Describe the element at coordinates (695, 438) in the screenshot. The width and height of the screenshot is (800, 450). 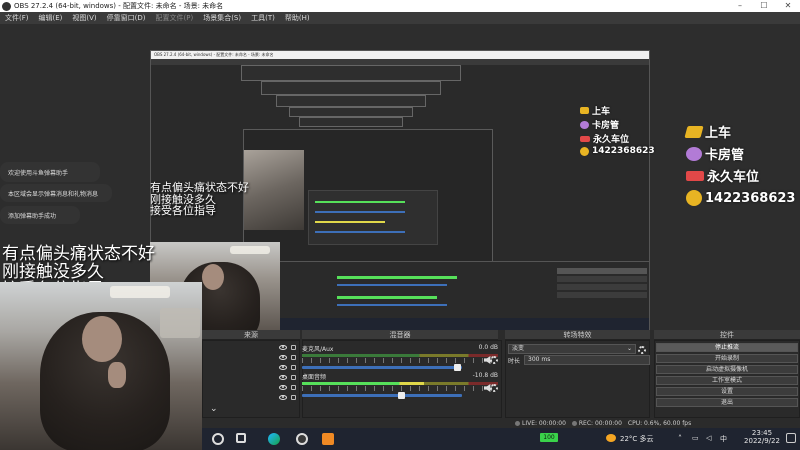
I see `network-icon: ▭` at that location.